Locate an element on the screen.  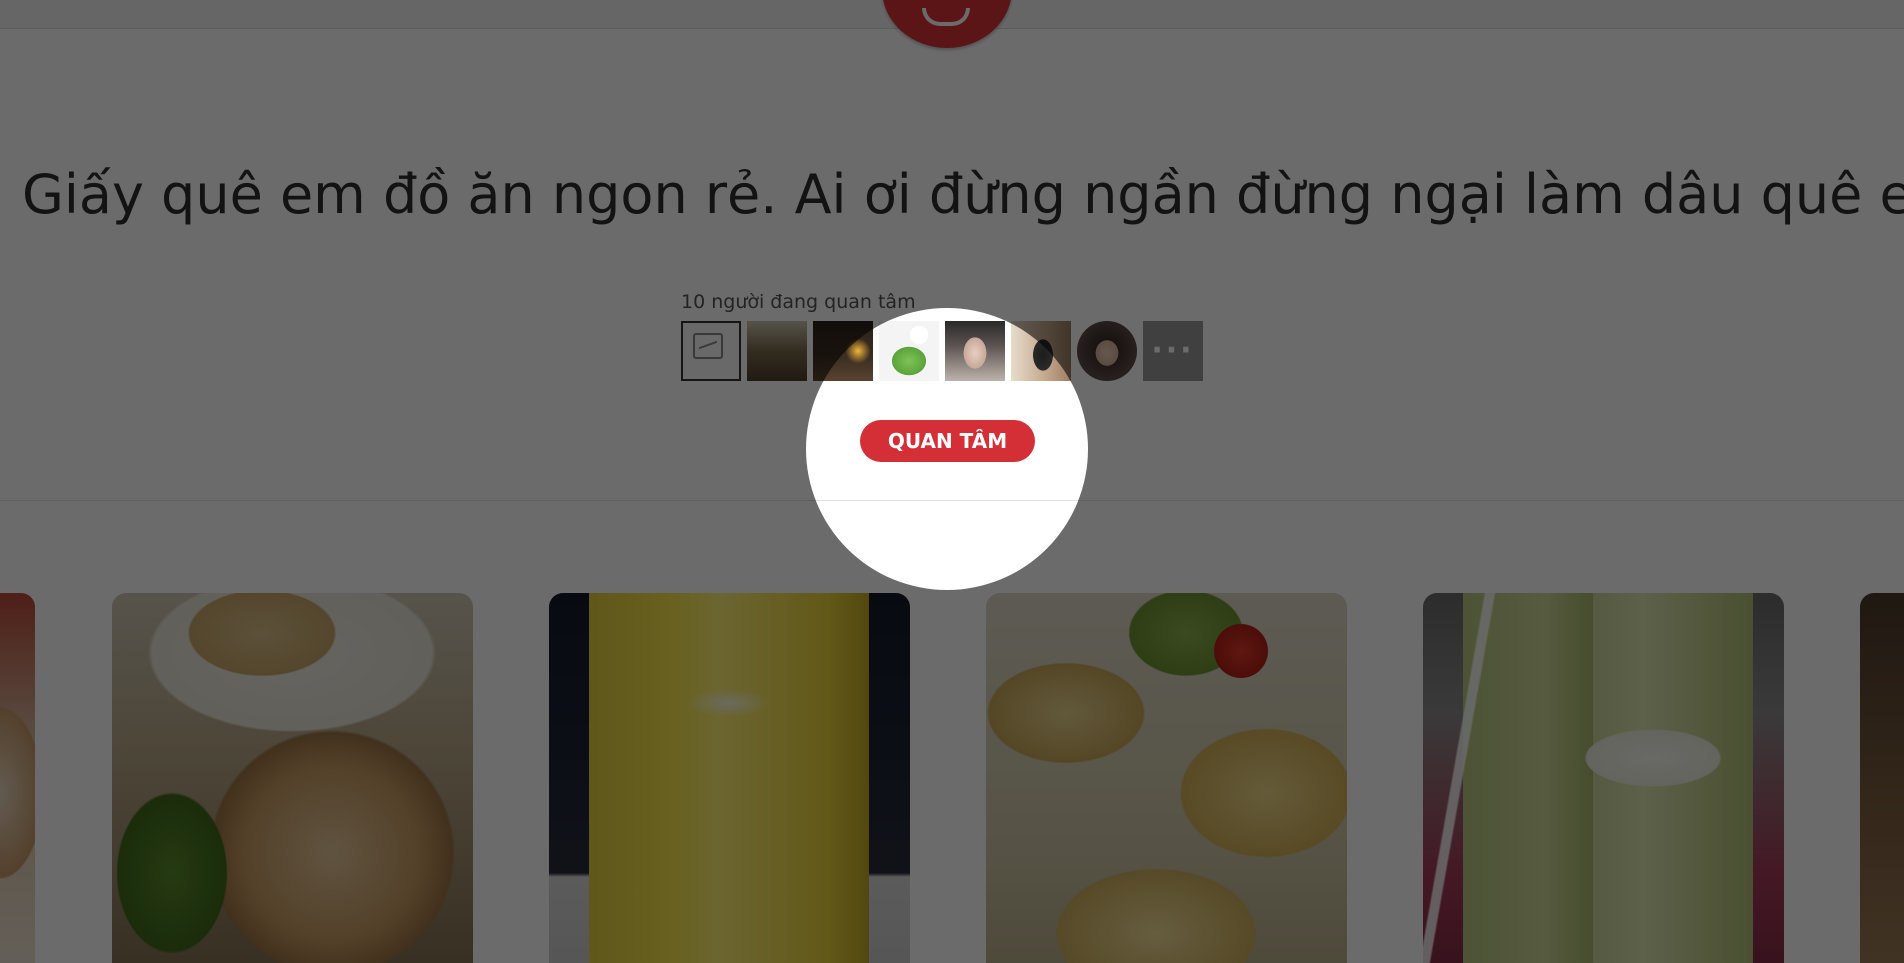
avatar-placeholder is located at coordinates (711, 351).